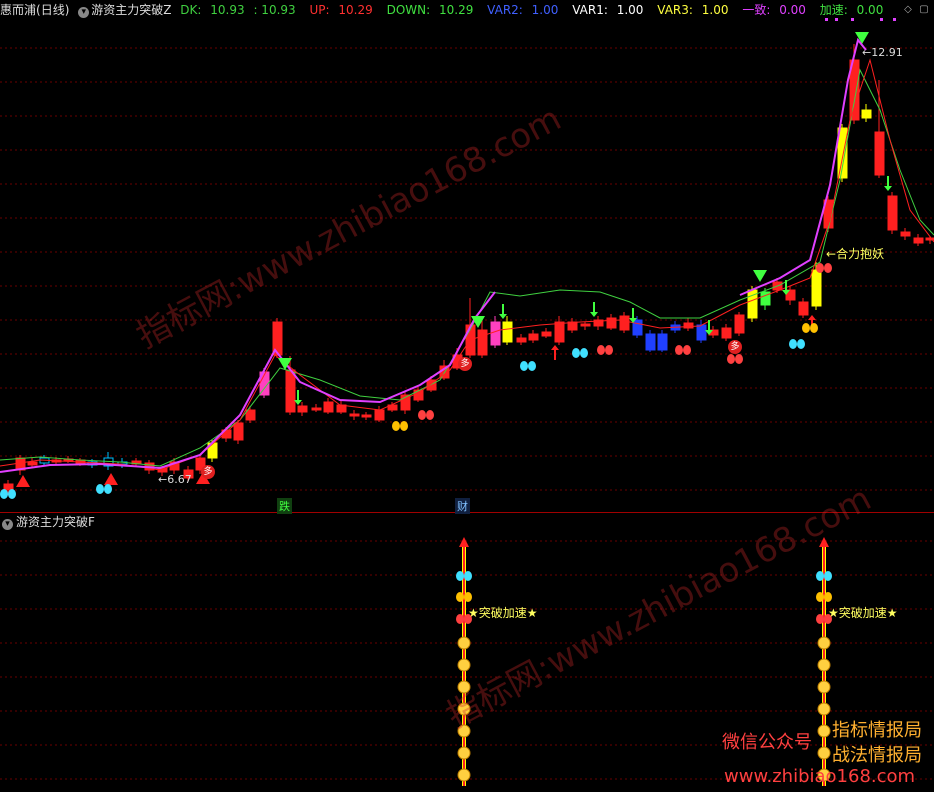 This screenshot has width=934, height=792. I want to click on brand-name-2: 战法情报局, so click(877, 755).